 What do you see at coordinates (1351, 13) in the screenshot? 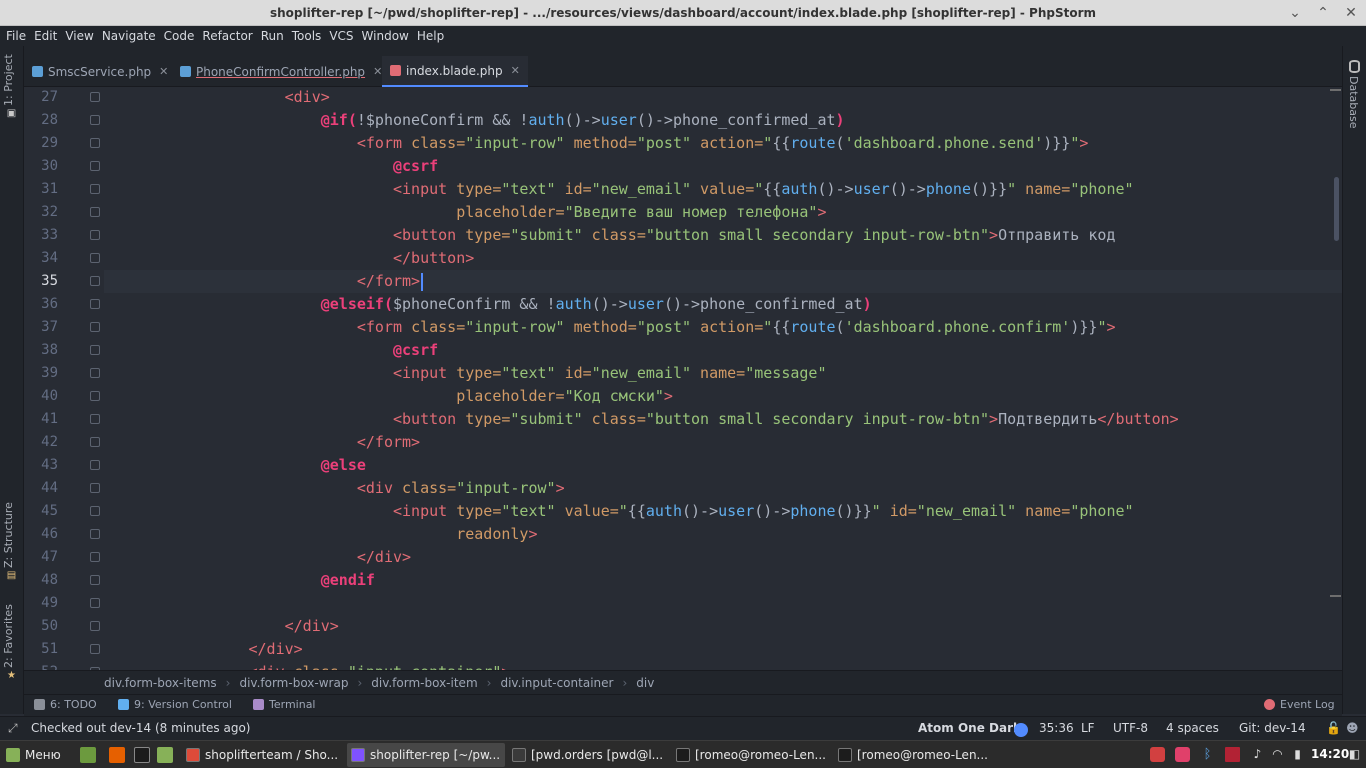
I see `close-icon: ✕` at bounding box center [1351, 13].